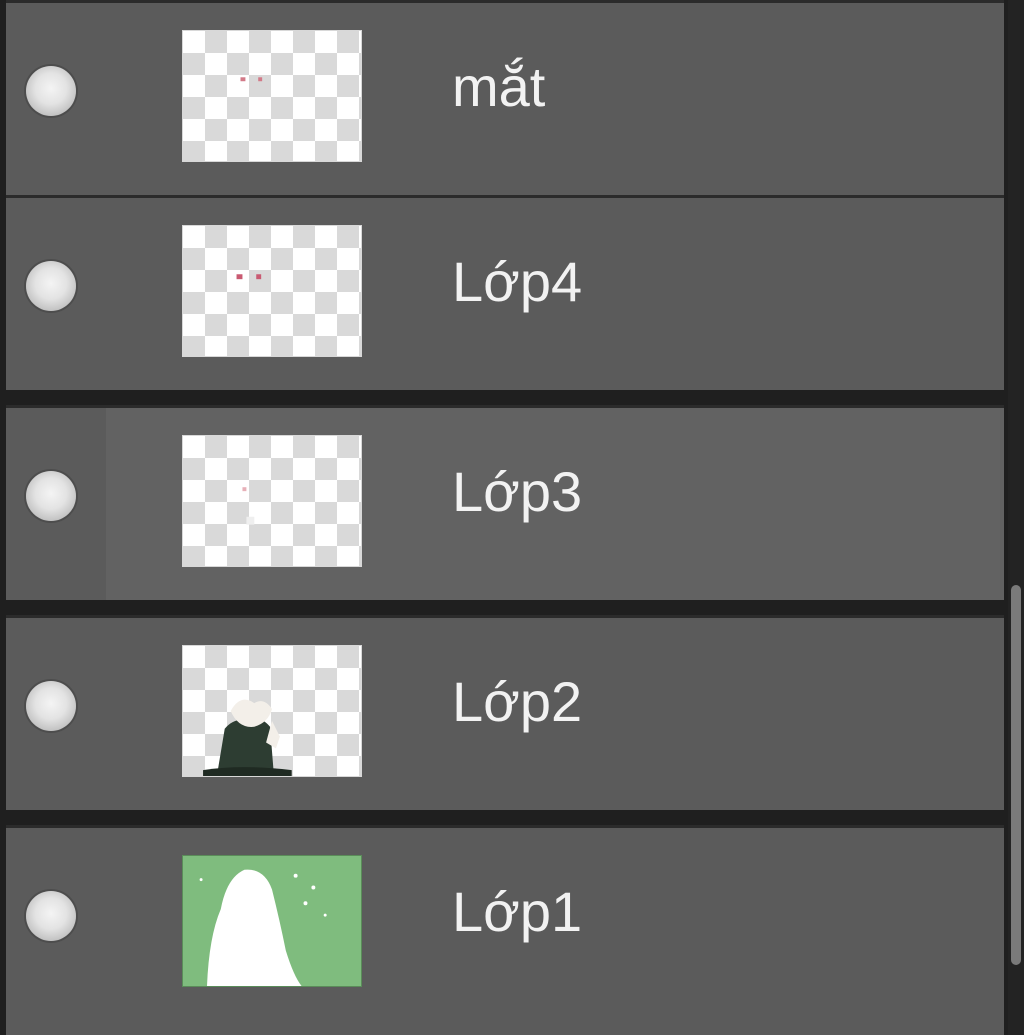 The image size is (1024, 1035). I want to click on character-thumbnail-icon, so click(247, 737).